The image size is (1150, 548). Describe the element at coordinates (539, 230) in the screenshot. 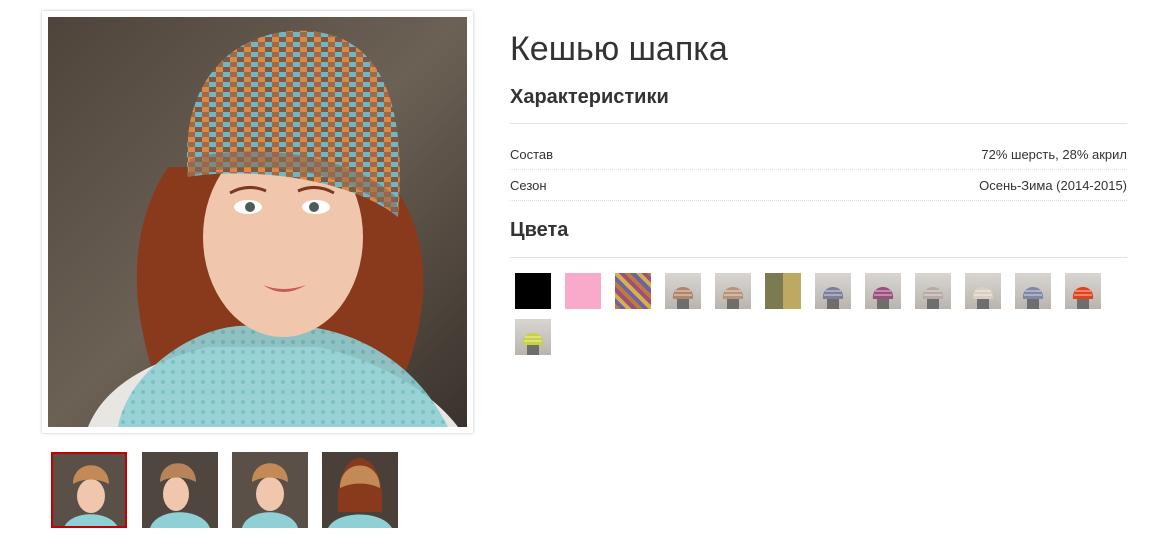

I see `colors-heading: Цвета` at that location.